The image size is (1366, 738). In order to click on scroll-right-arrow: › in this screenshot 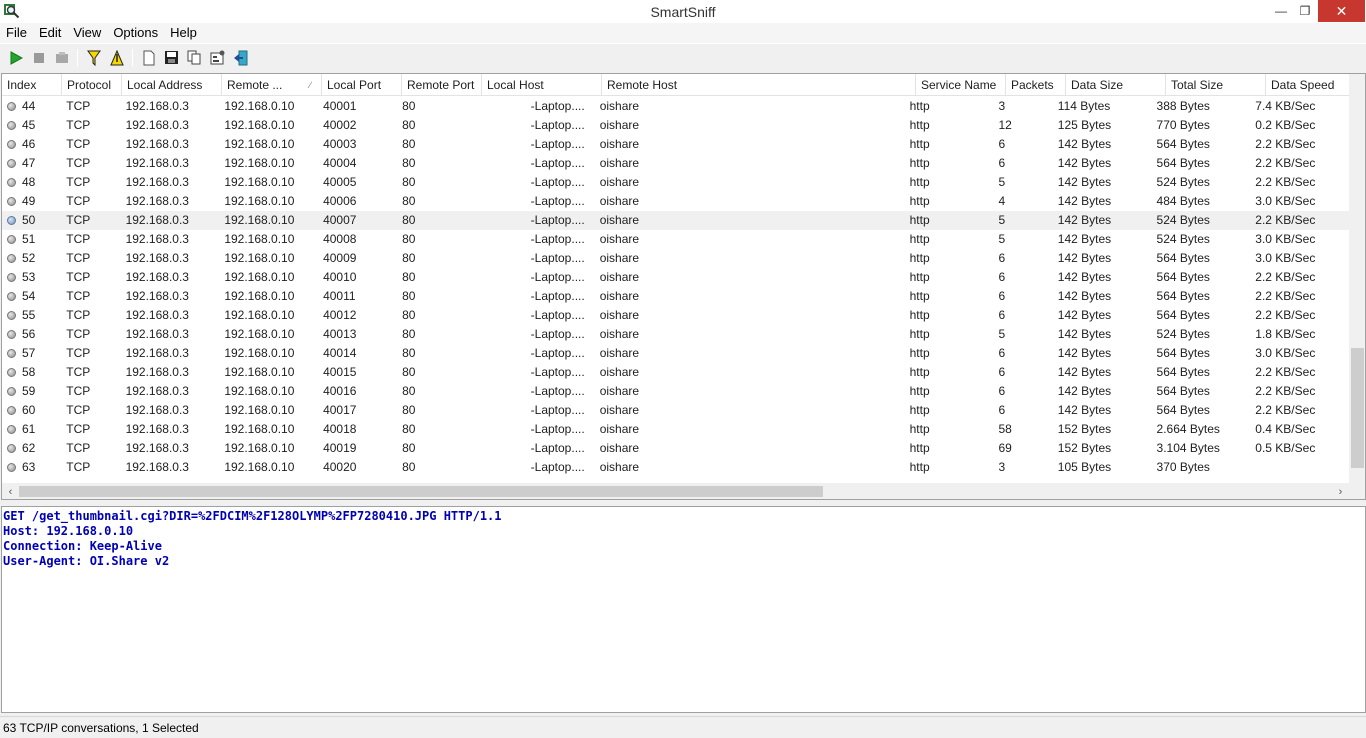, I will do `click(1340, 491)`.